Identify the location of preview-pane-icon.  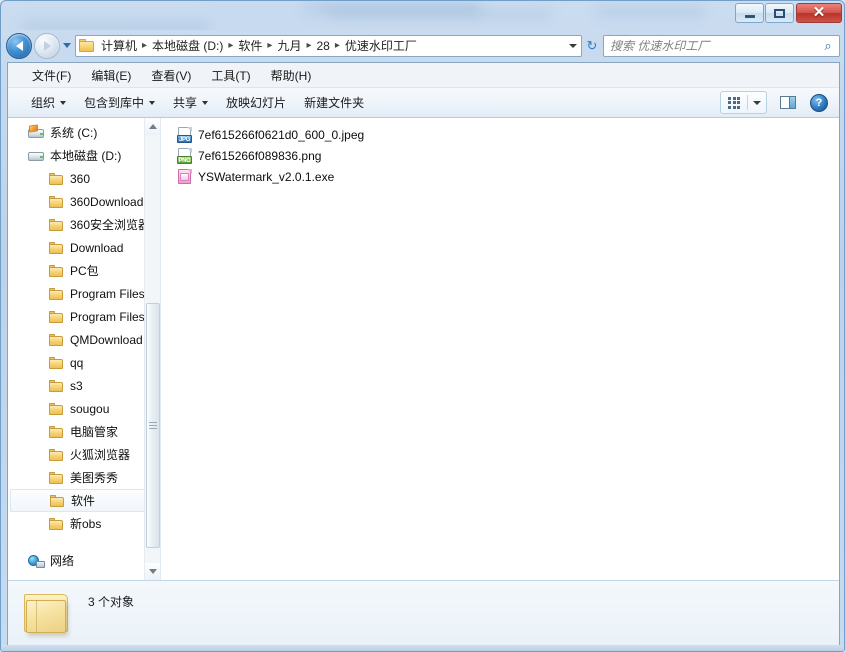
(788, 102).